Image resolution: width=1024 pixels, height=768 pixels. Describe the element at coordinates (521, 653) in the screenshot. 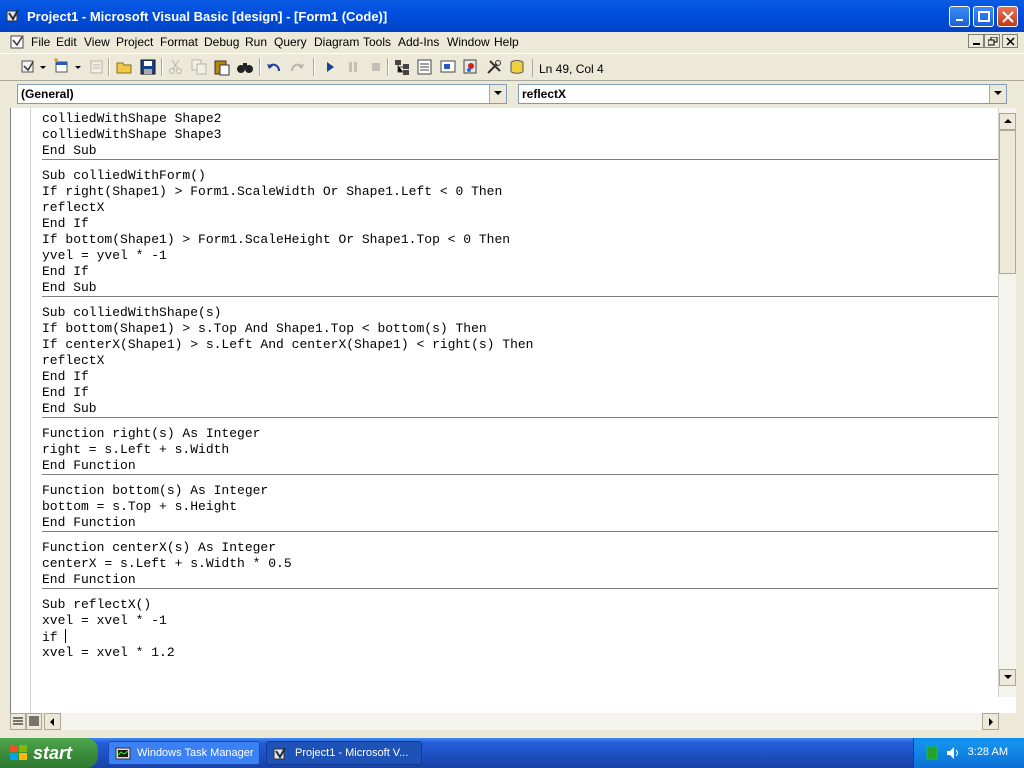

I see `code-line: xvel = xvel * 1.2` at that location.